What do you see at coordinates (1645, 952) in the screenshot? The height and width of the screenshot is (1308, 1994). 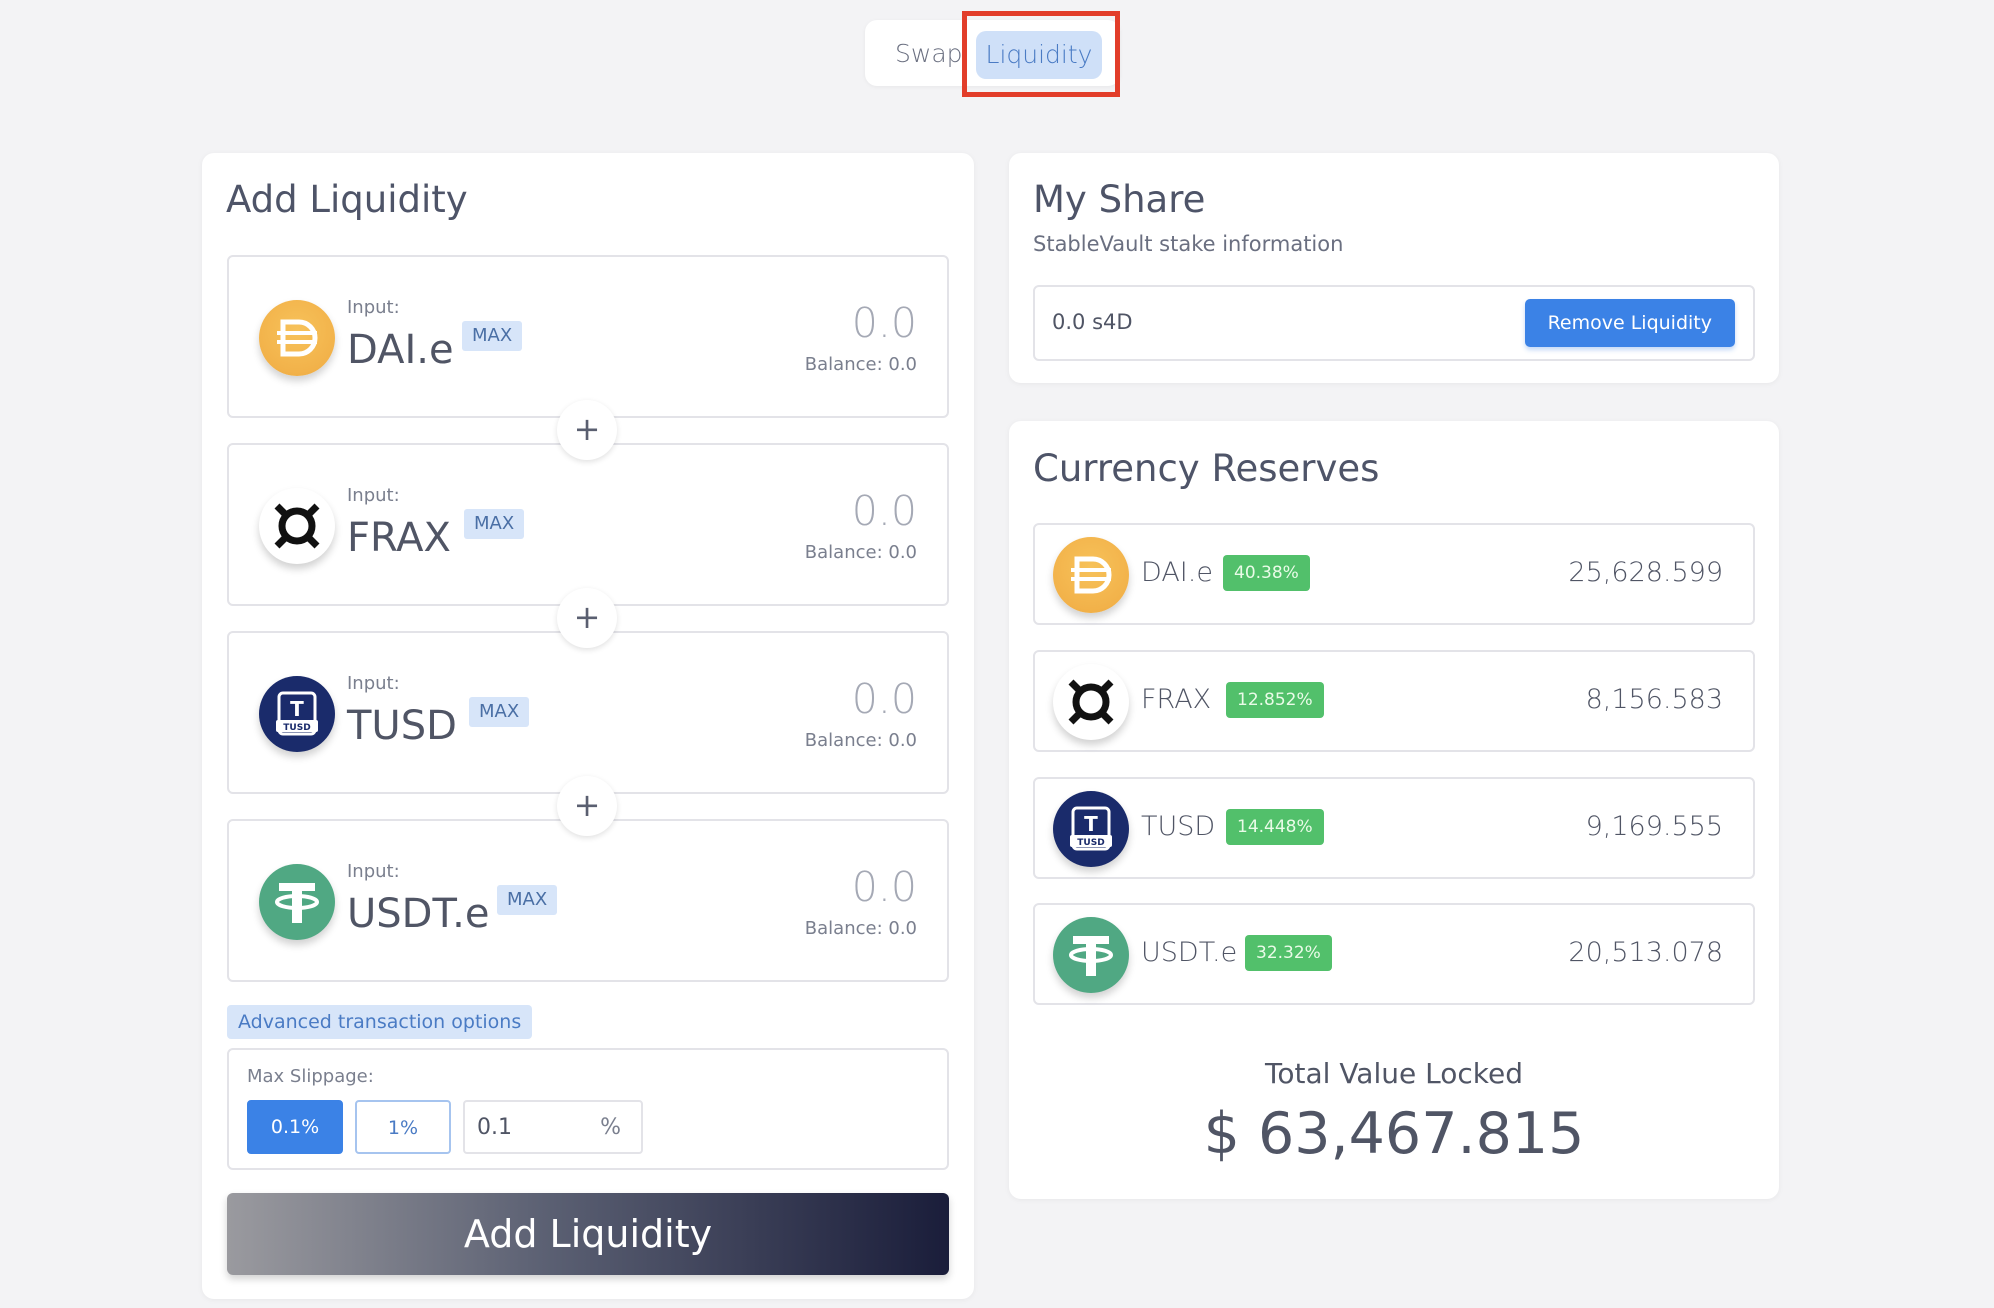 I see `reserve-amount: 20,513.078` at bounding box center [1645, 952].